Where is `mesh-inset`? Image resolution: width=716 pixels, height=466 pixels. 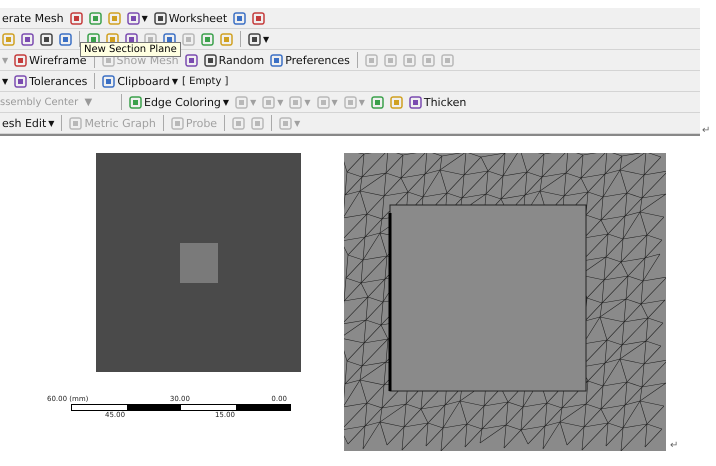 mesh-inset is located at coordinates (199, 262).